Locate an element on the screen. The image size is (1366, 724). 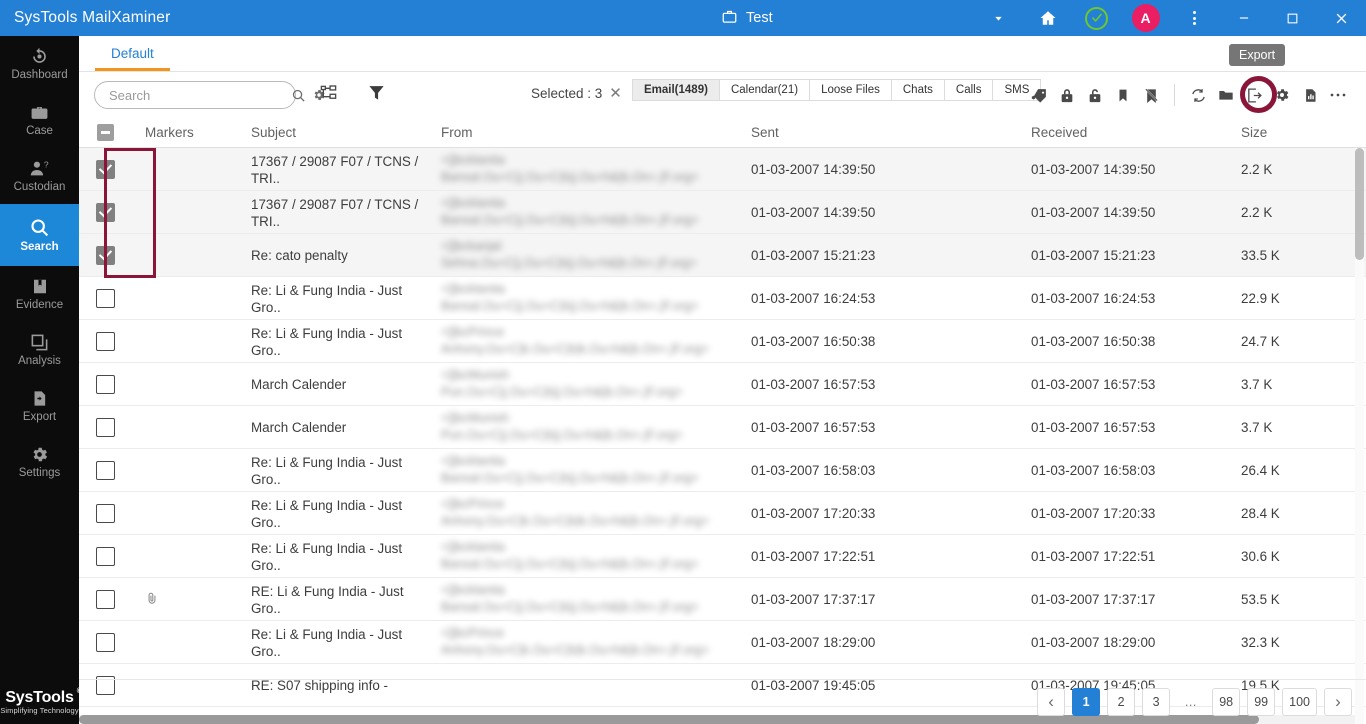
cell-subject: March Calender is located at coordinates (336, 427).